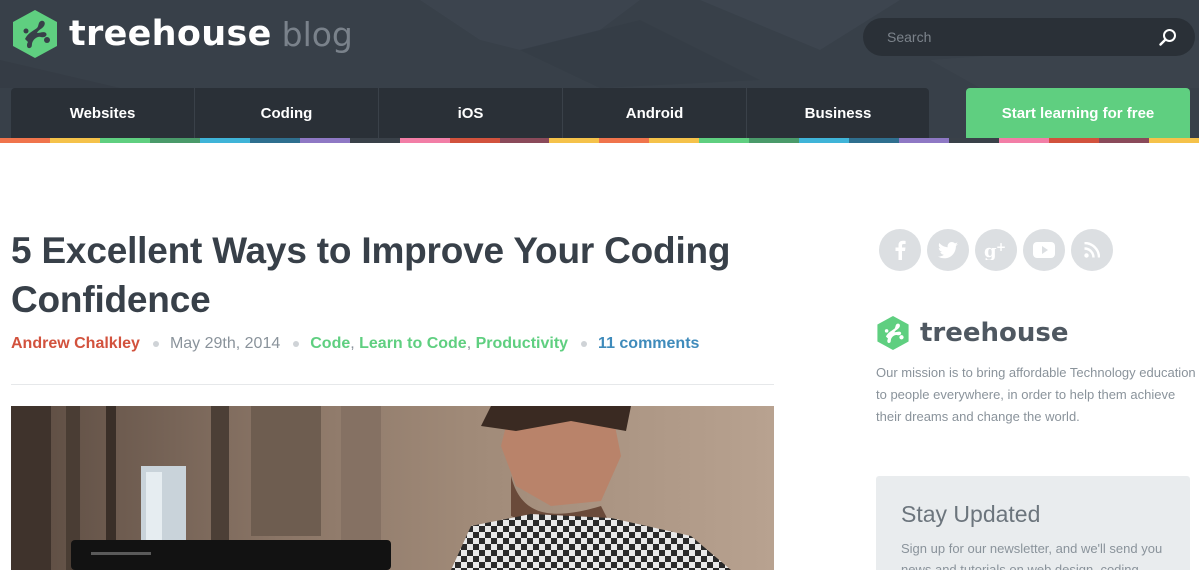 This screenshot has width=1199, height=570. I want to click on author-link: Andrew Chalkley, so click(75, 344).